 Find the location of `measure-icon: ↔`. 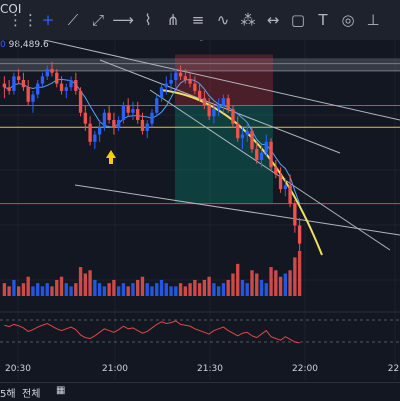

measure-icon: ↔ is located at coordinates (273, 20).